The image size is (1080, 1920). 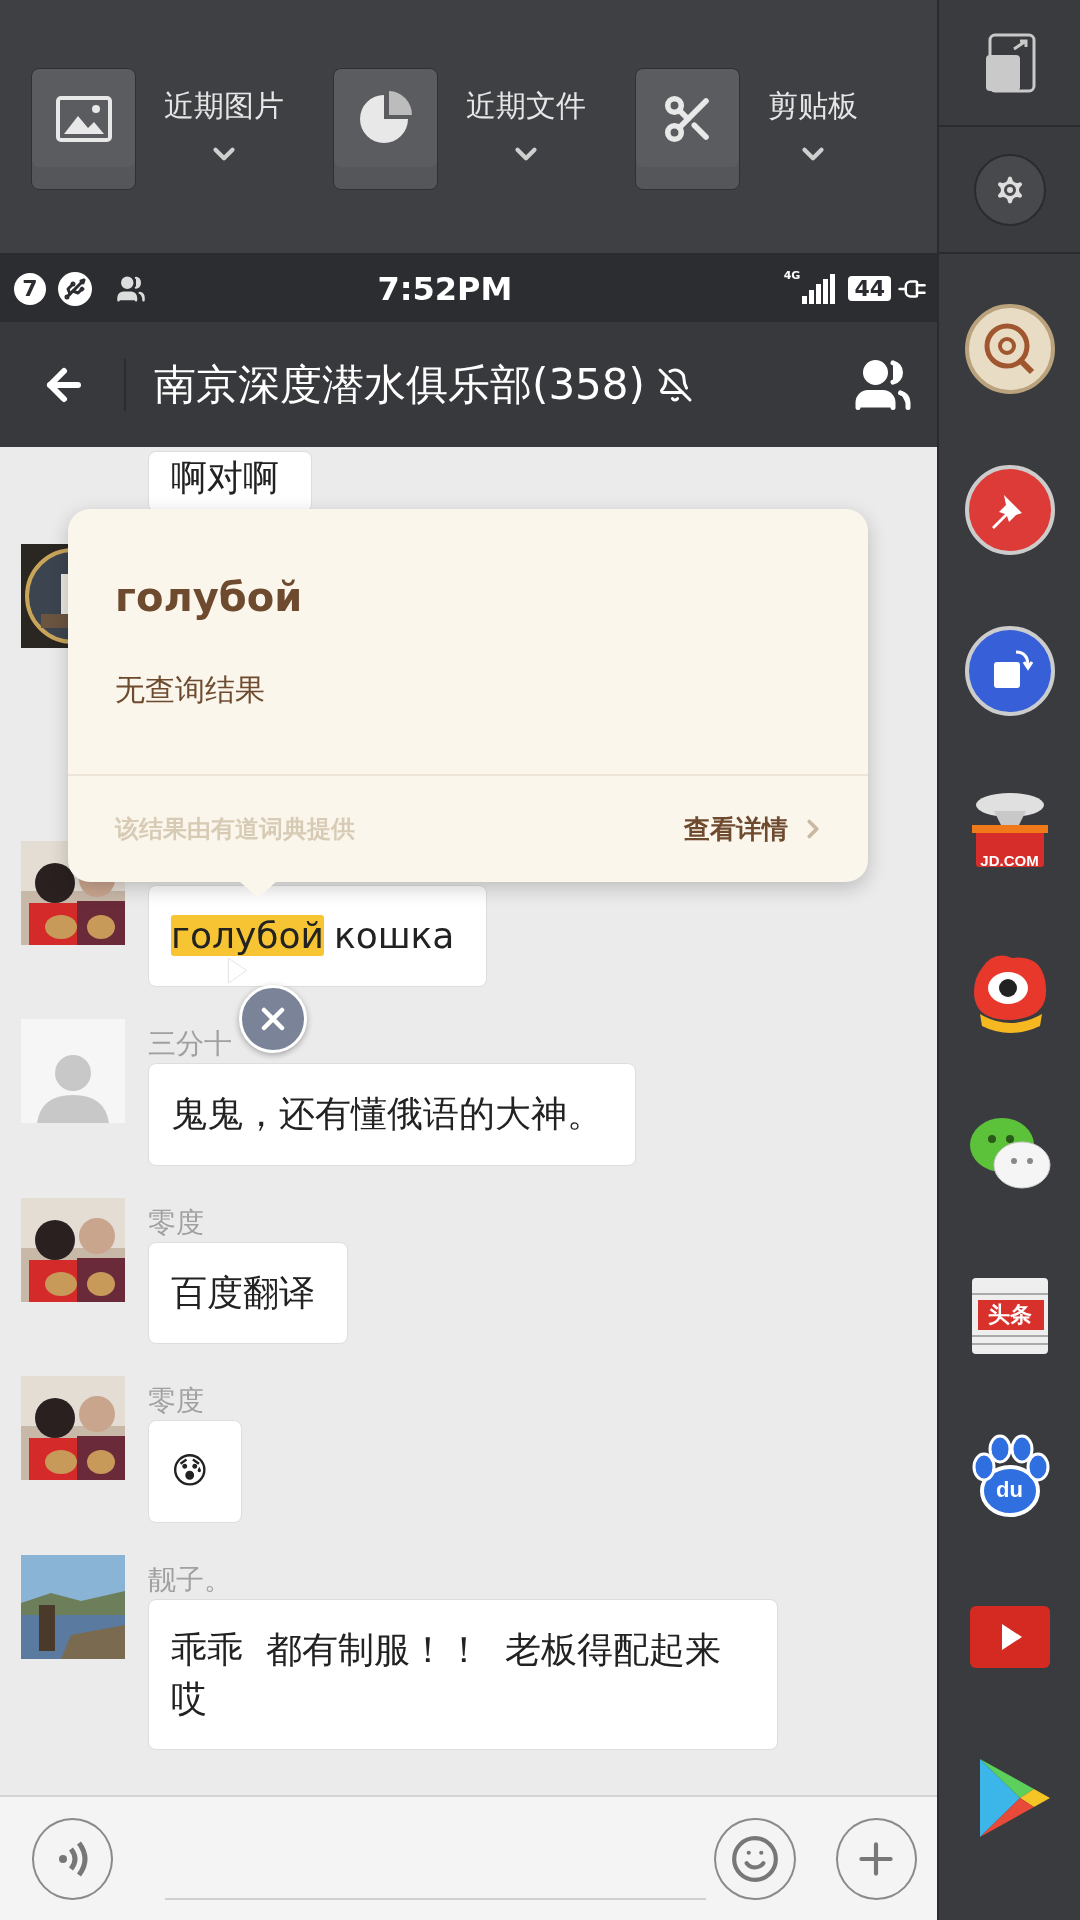 I want to click on notification-badge: 7, so click(x=30, y=288).